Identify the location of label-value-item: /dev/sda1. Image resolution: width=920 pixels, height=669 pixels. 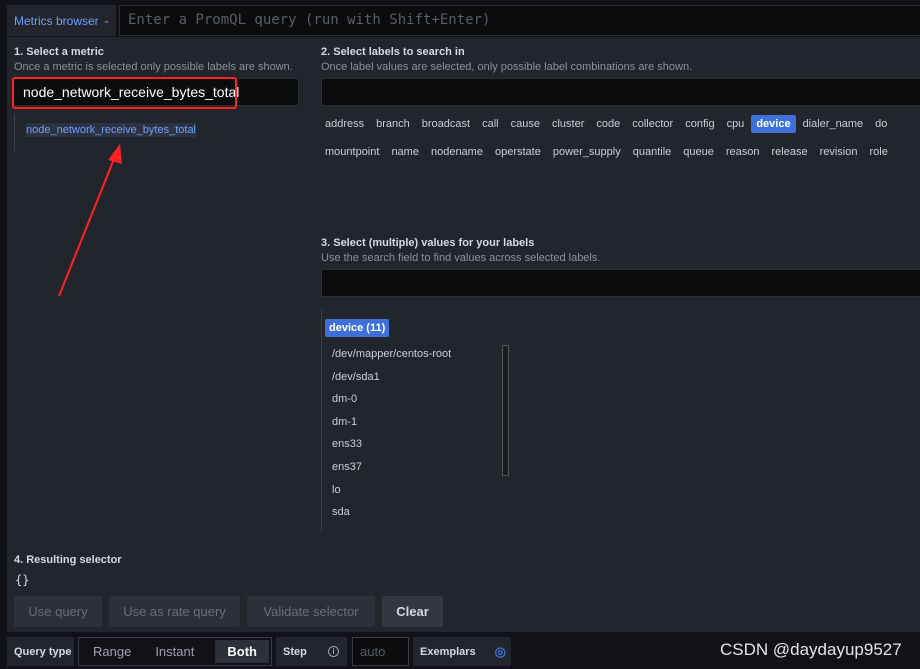
(356, 377).